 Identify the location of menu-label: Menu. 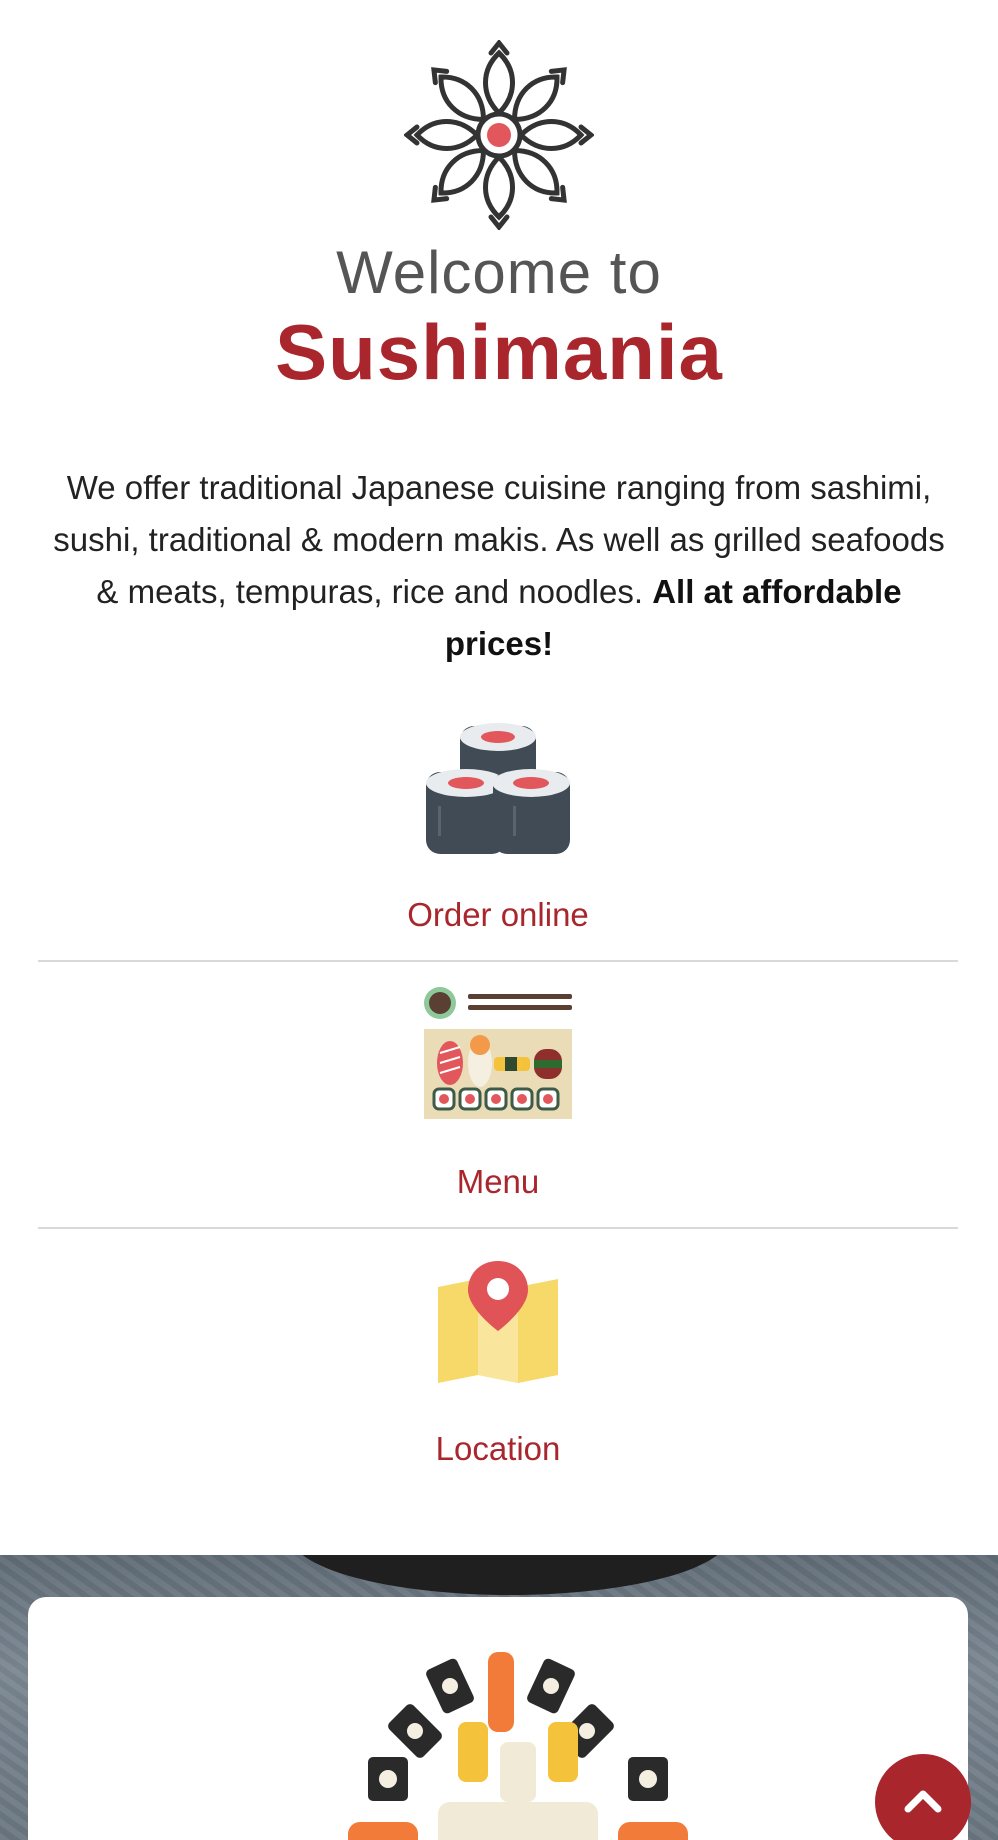
(498, 1181).